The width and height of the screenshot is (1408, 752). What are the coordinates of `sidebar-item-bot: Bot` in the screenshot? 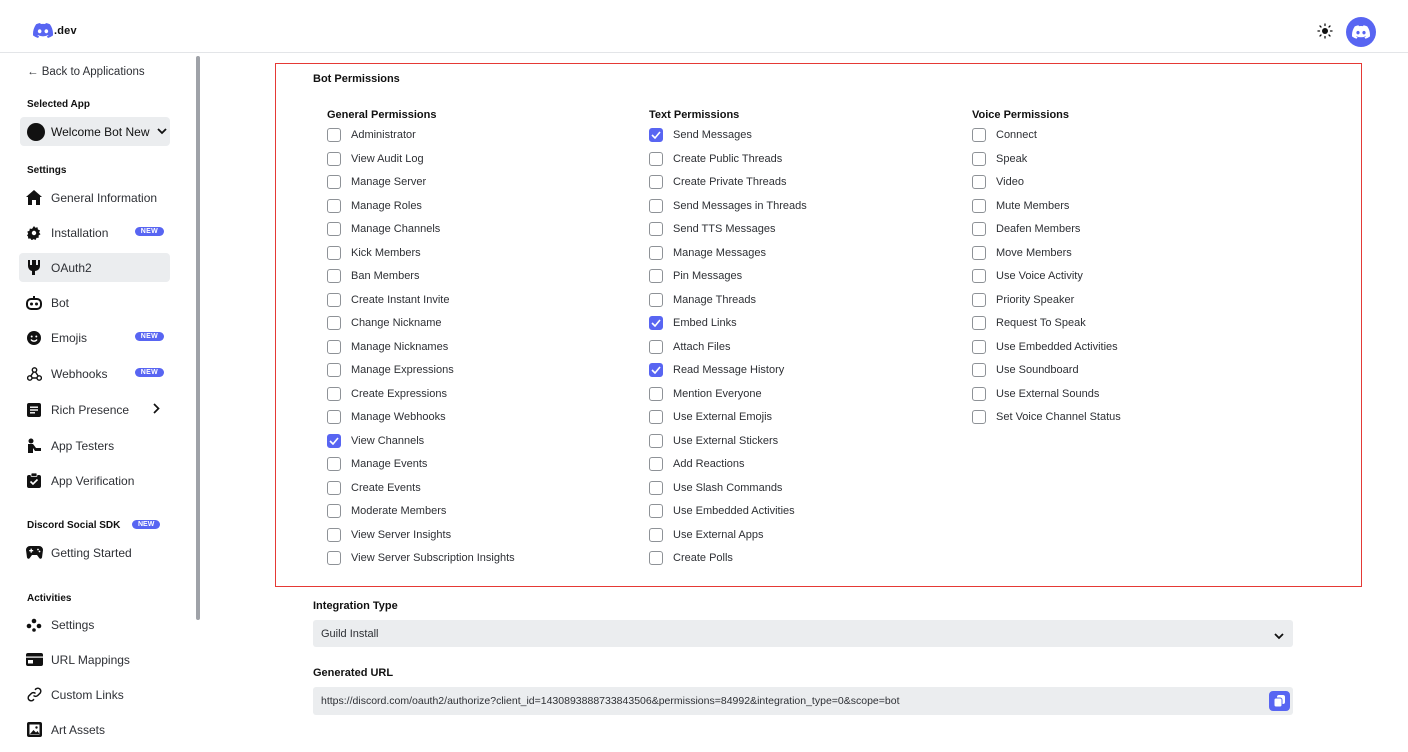 It's located at (94, 302).